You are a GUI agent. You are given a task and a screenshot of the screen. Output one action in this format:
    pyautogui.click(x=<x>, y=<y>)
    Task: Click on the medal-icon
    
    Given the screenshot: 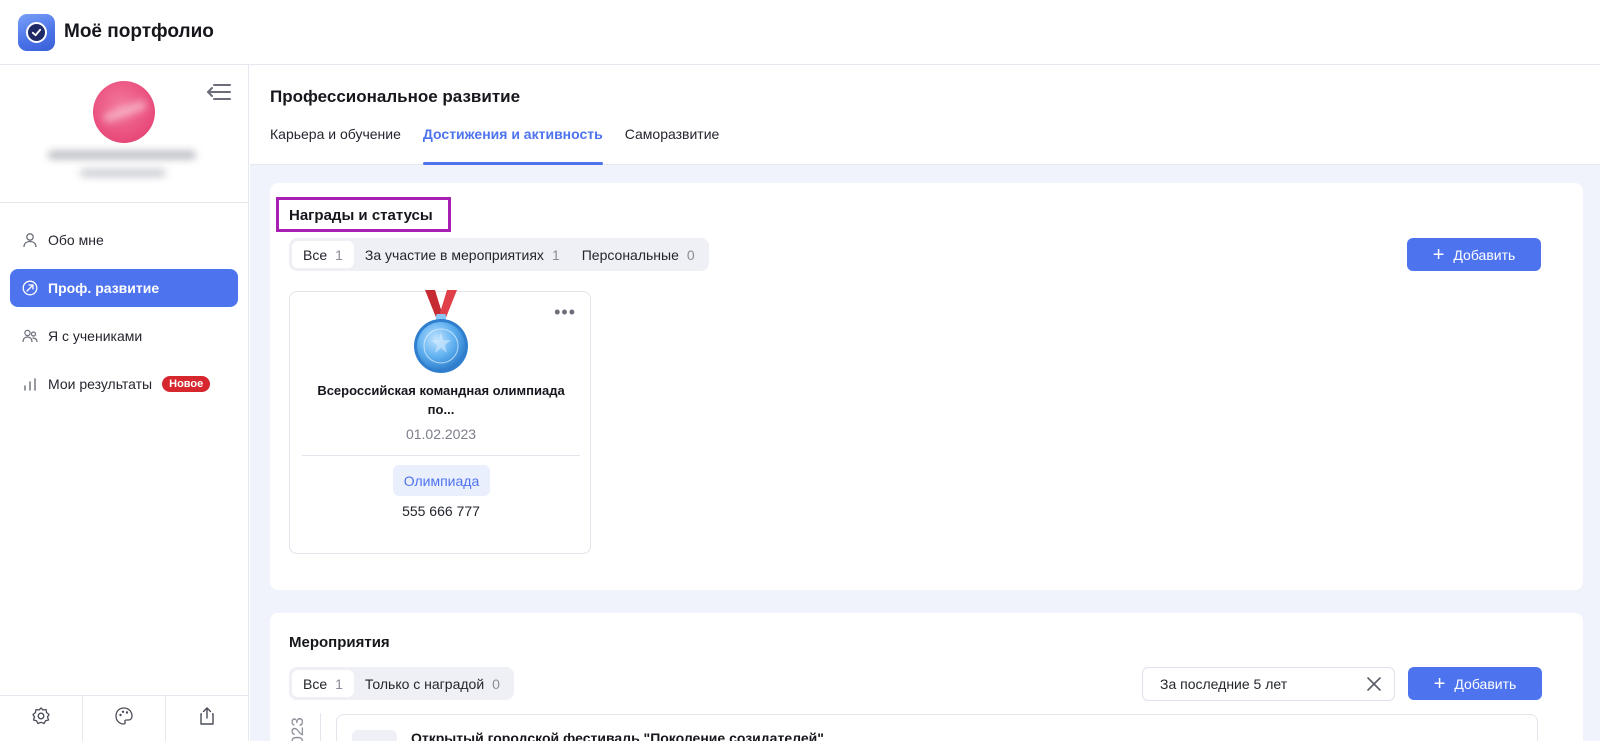 What is the action you would take?
    pyautogui.click(x=441, y=333)
    